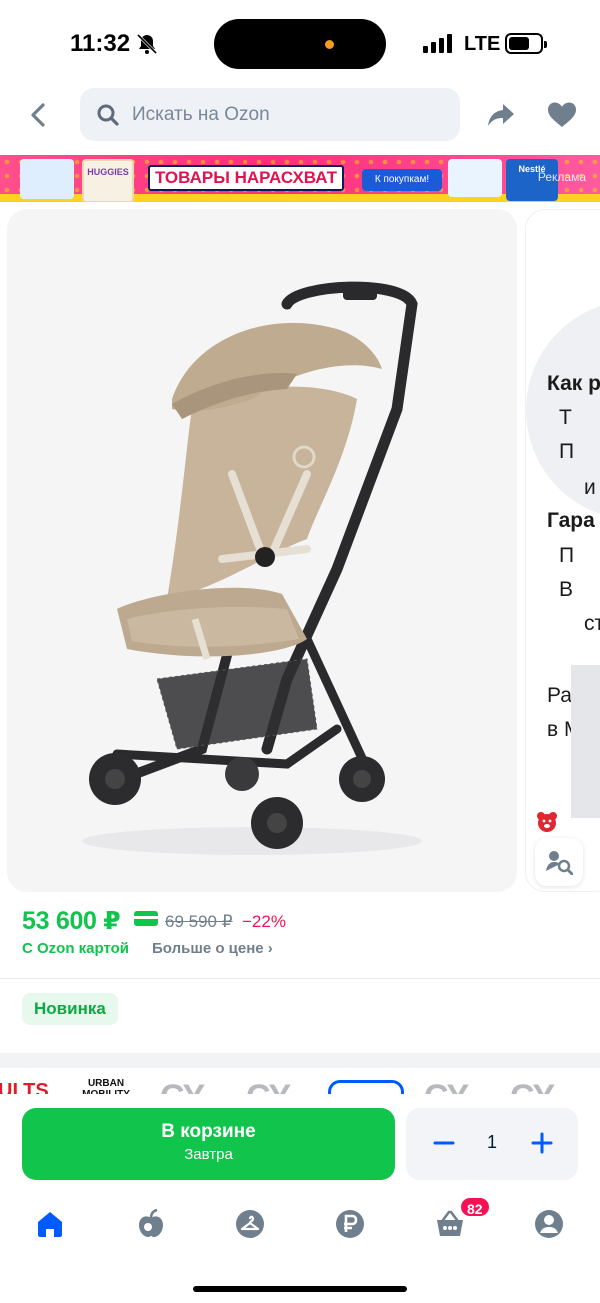 The image size is (600, 1303). Describe the element at coordinates (71, 921) in the screenshot. I see `price-current: 53 600 ₽` at that location.